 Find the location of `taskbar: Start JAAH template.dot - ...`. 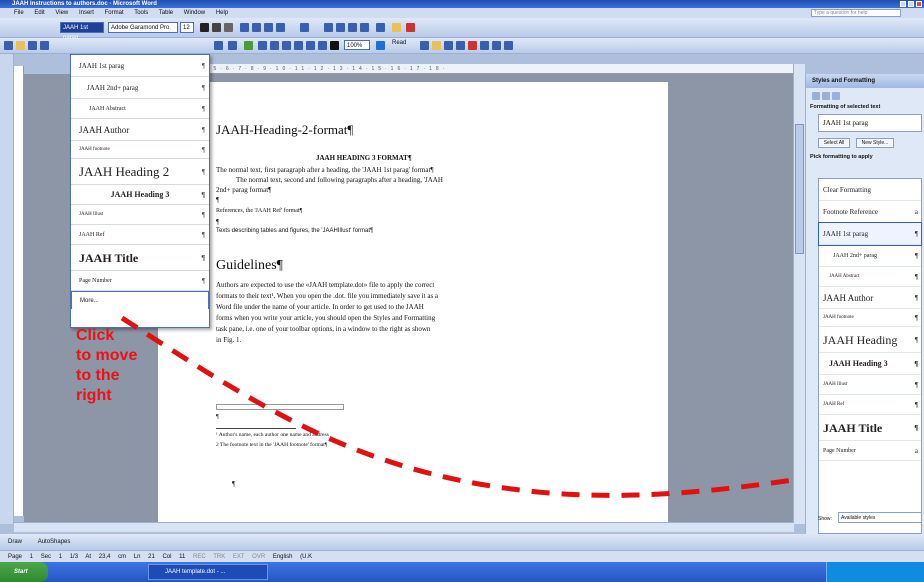

taskbar: Start JAAH template.dot - ... is located at coordinates (462, 572).